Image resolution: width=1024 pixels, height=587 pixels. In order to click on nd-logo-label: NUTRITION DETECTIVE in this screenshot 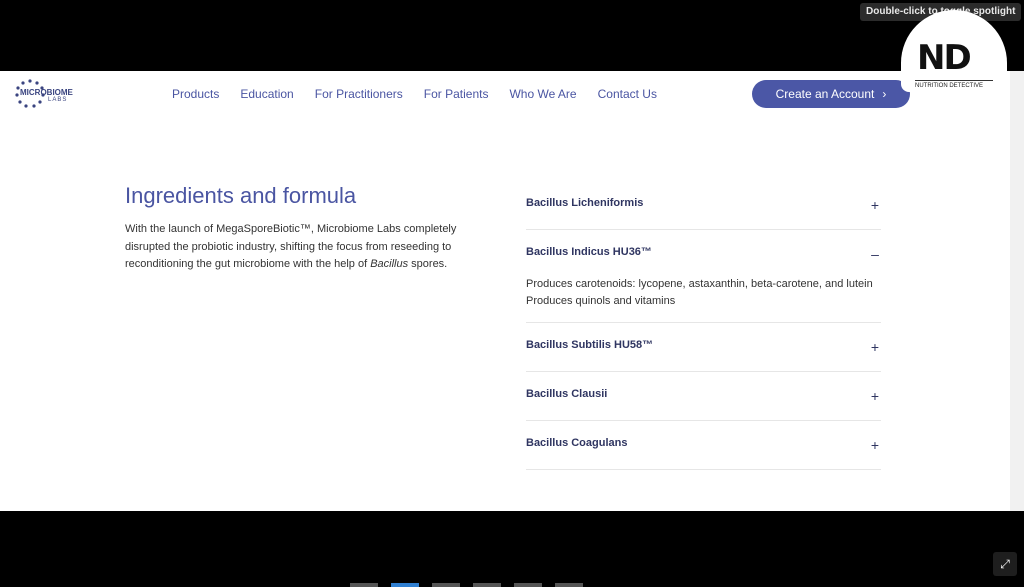, I will do `click(949, 86)`.